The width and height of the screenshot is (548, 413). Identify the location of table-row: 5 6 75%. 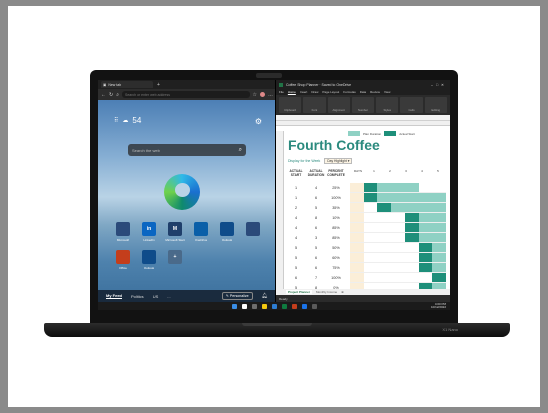
(316, 268).